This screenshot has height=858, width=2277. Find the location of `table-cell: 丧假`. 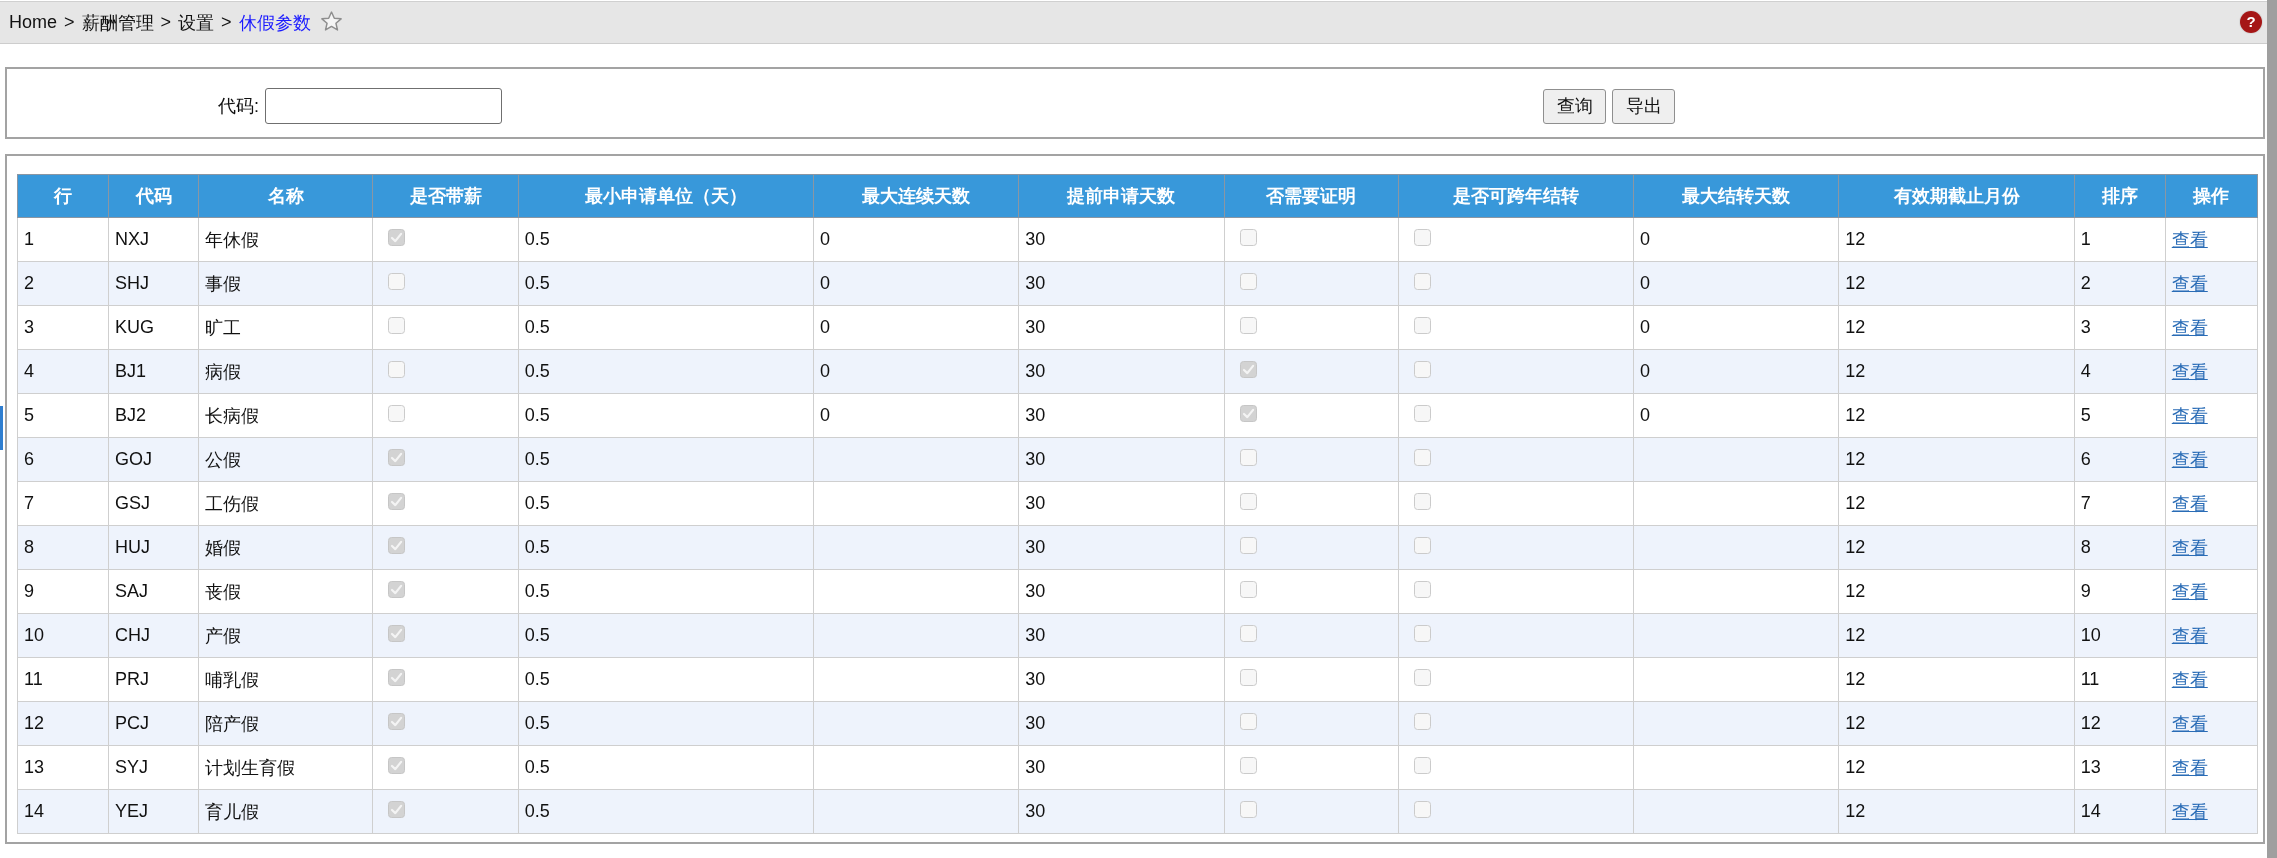

table-cell: 丧假 is located at coordinates (285, 591).